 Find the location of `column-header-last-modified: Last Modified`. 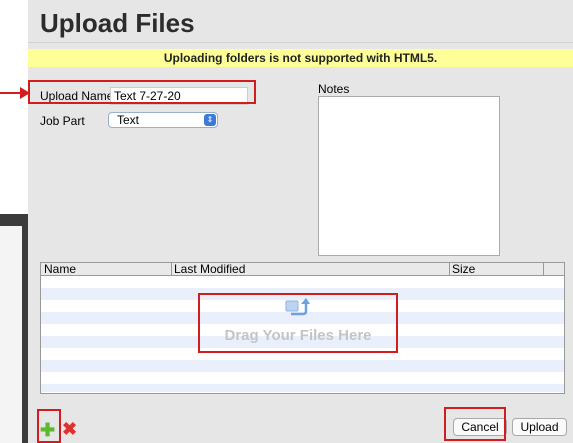

column-header-last-modified: Last Modified is located at coordinates (209, 269).